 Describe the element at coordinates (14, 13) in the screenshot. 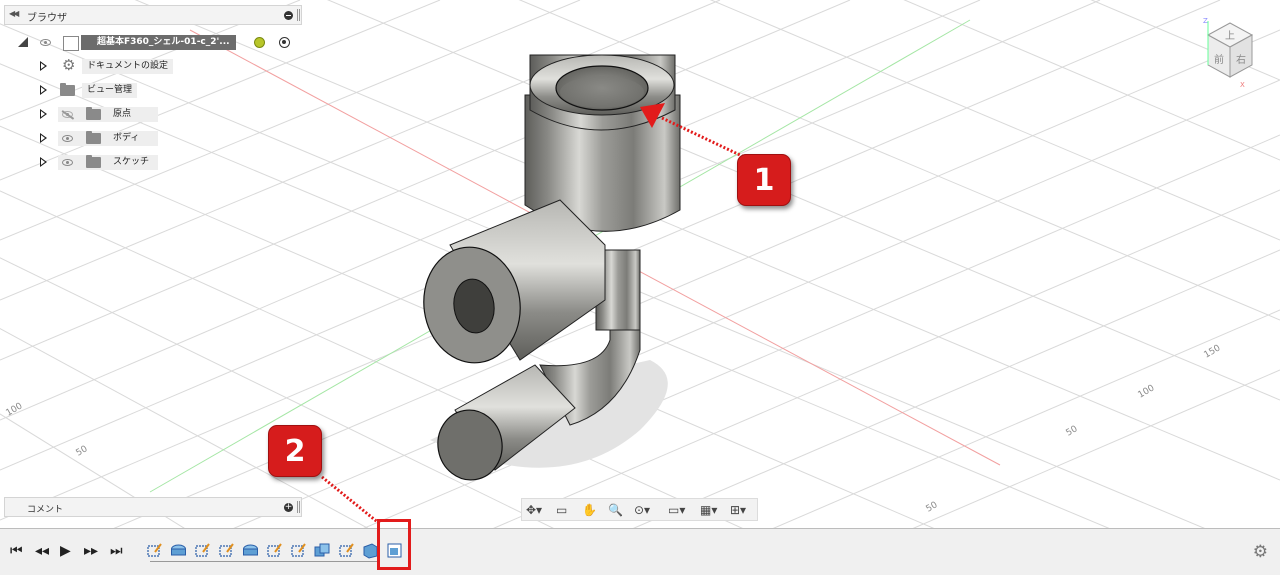

I see `collapse-panel-icon: ◀◀` at that location.